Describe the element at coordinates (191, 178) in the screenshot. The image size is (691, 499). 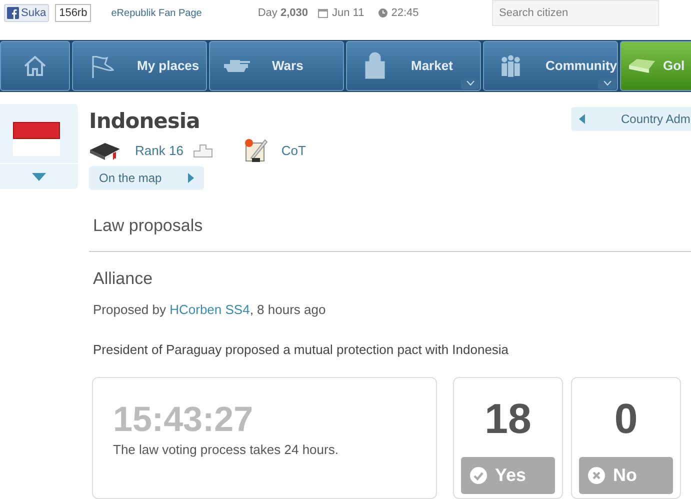
I see `caret-right-icon` at that location.